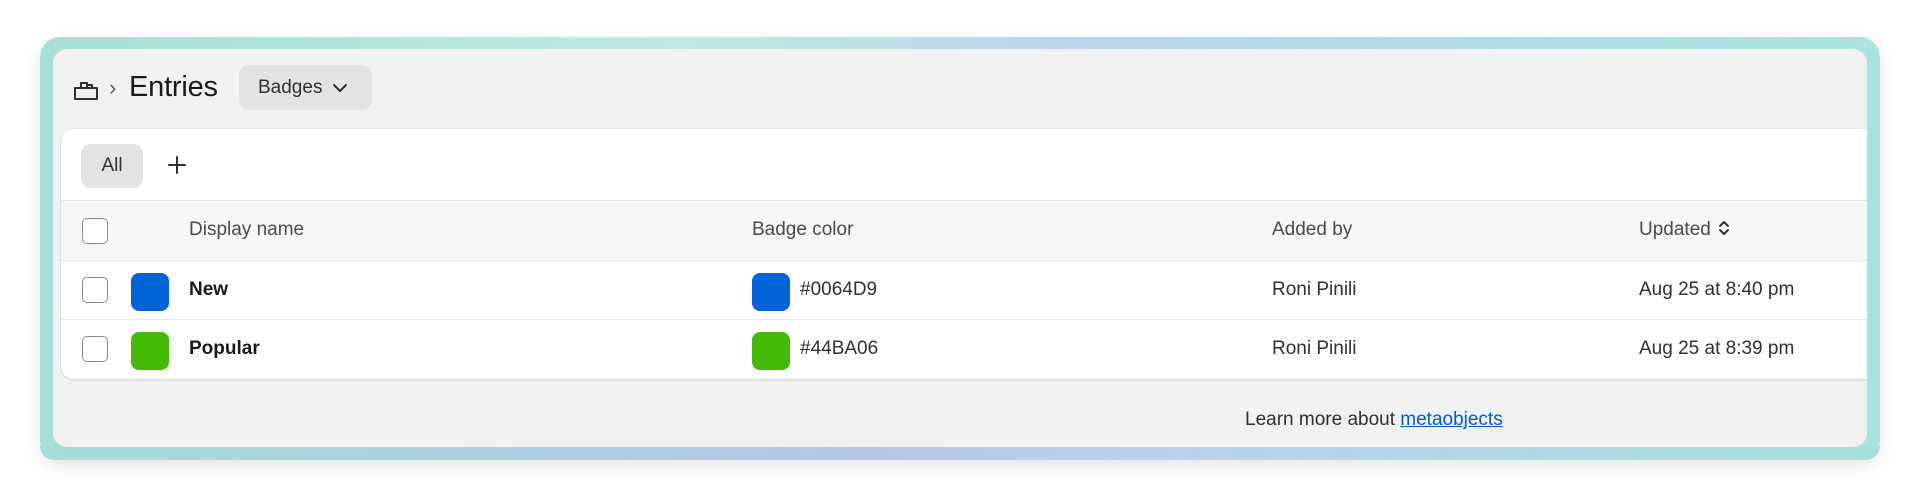 The height and width of the screenshot is (503, 1920). What do you see at coordinates (1717, 348) in the screenshot?
I see `updated-at: Aug 25 at 8:39 pm` at bounding box center [1717, 348].